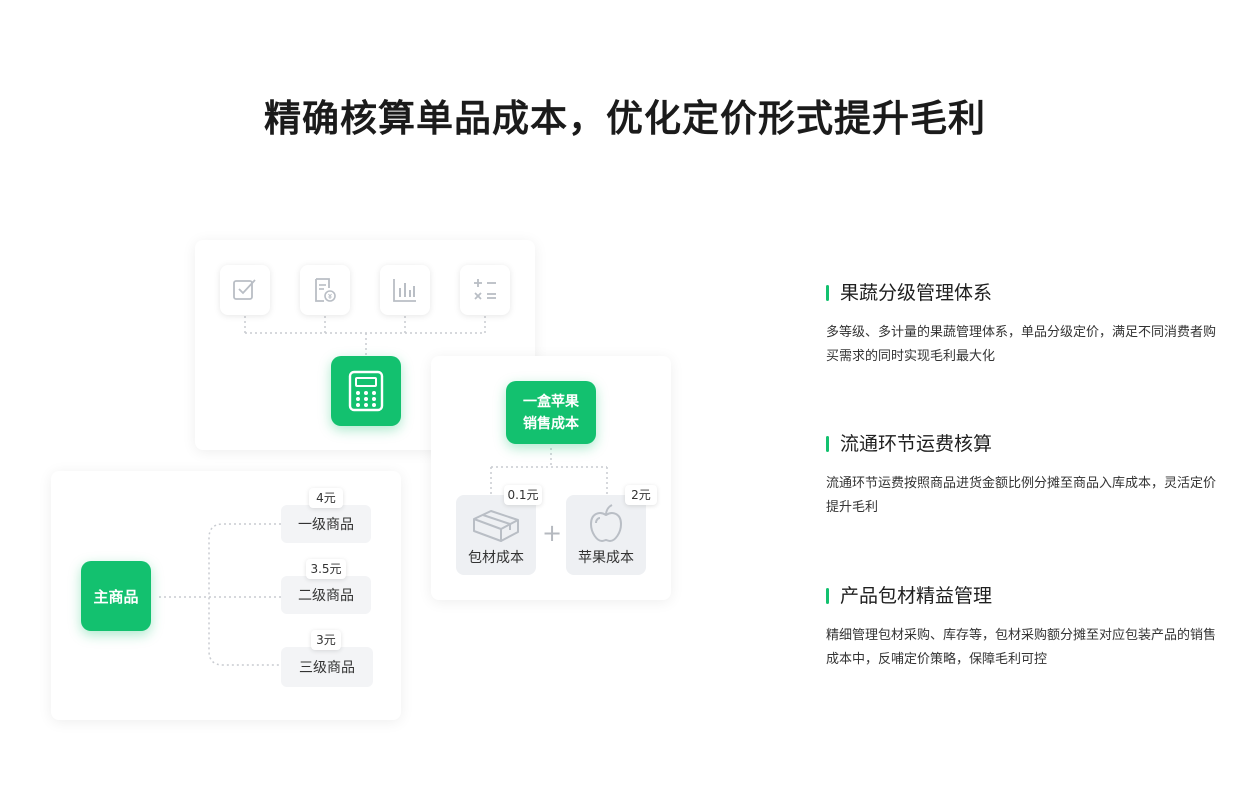  I want to click on math-operators-icon, so click(485, 289).